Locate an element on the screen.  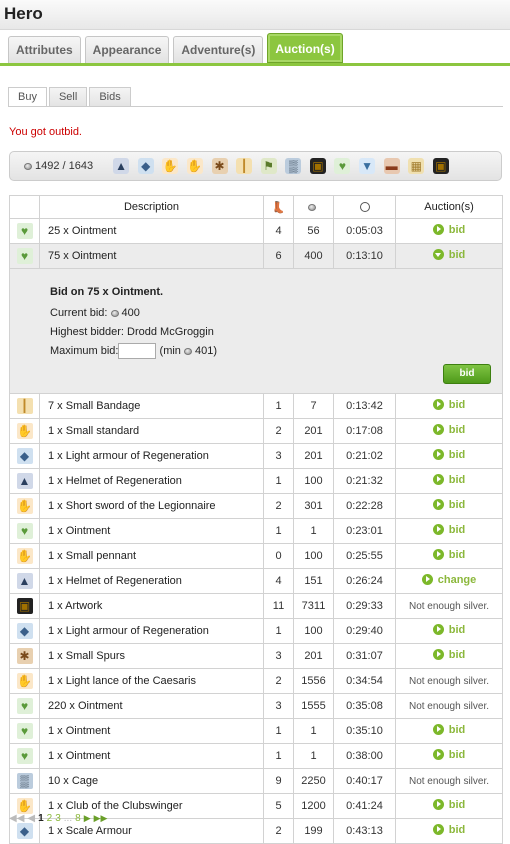
item-time-left: 0:05:03 is located at coordinates (364, 231).